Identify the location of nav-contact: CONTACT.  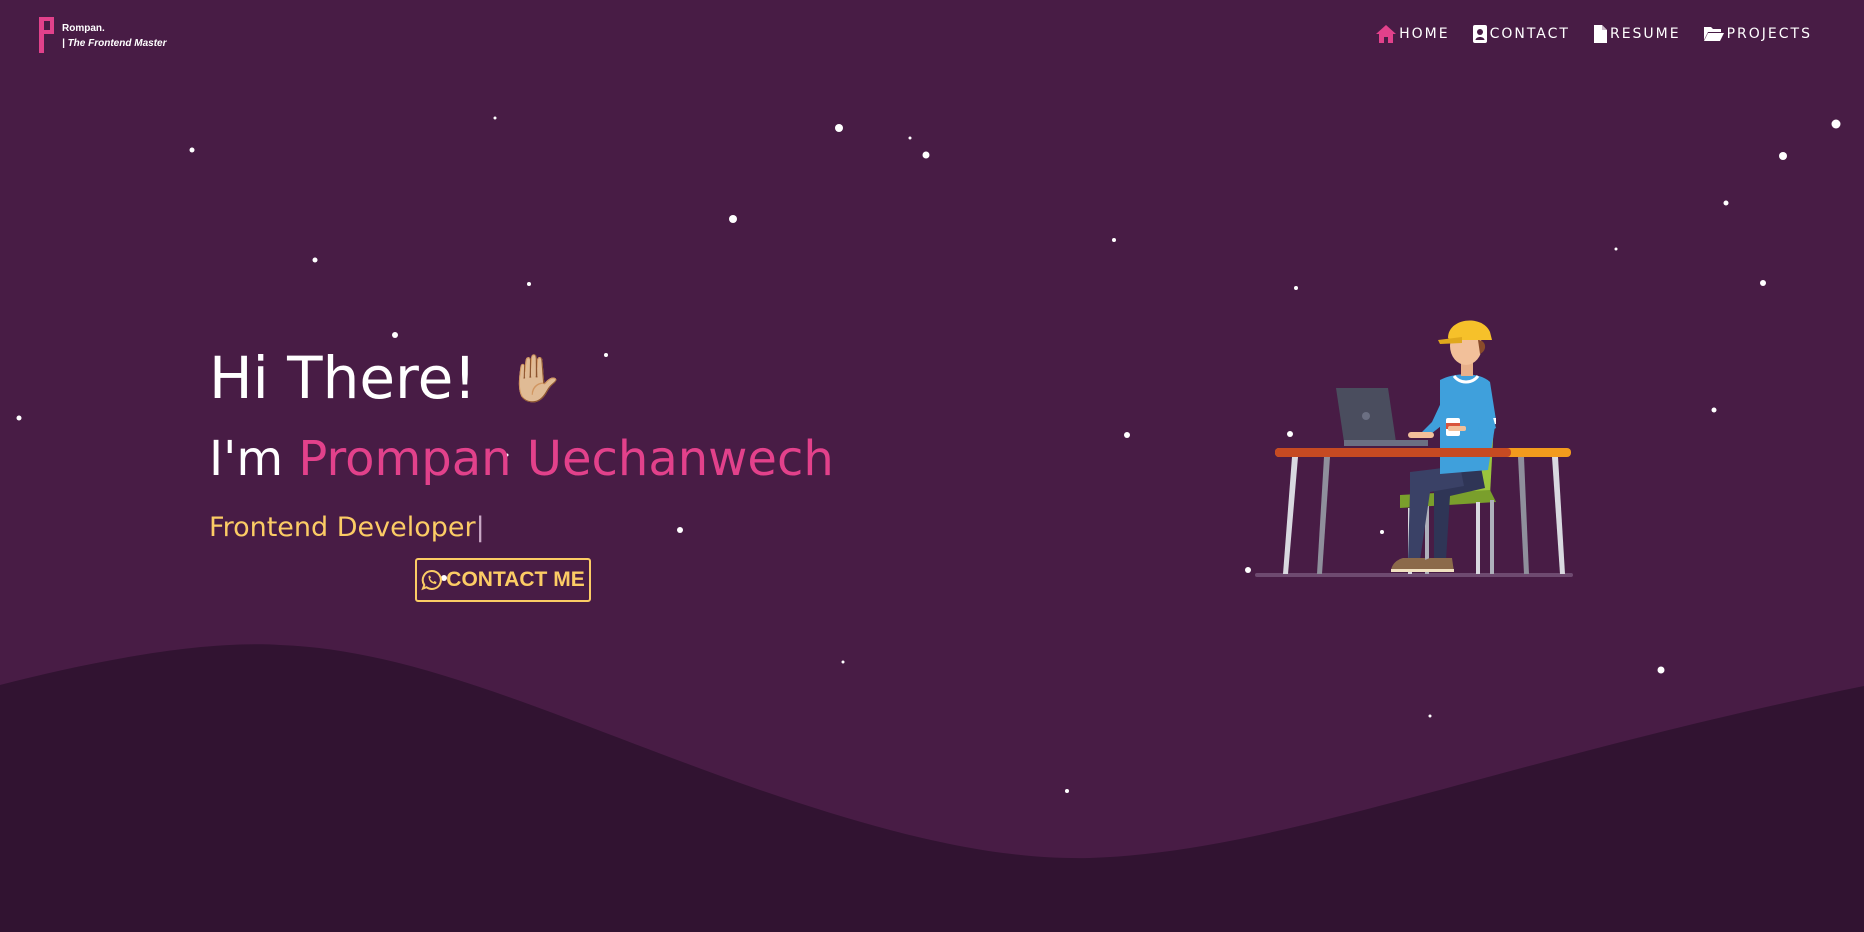
(1521, 34).